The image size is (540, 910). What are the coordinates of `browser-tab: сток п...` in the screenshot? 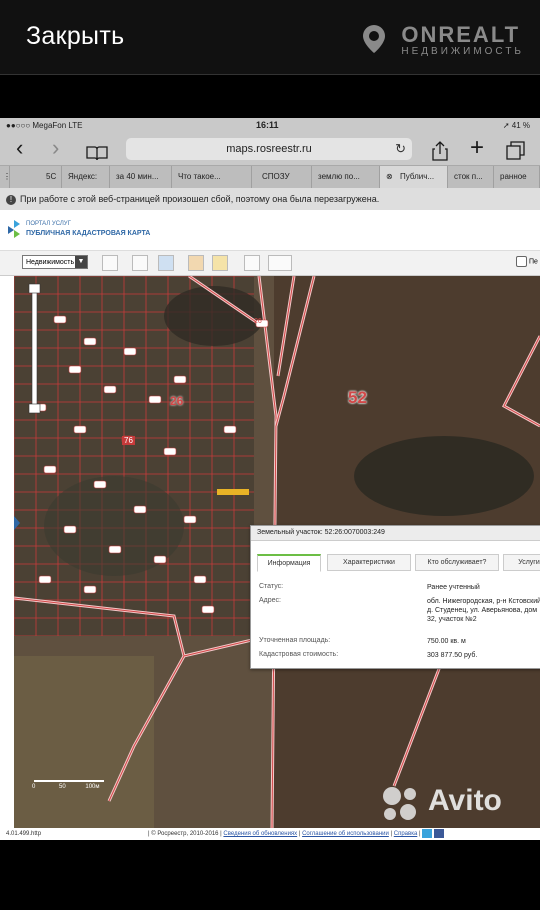 It's located at (471, 177).